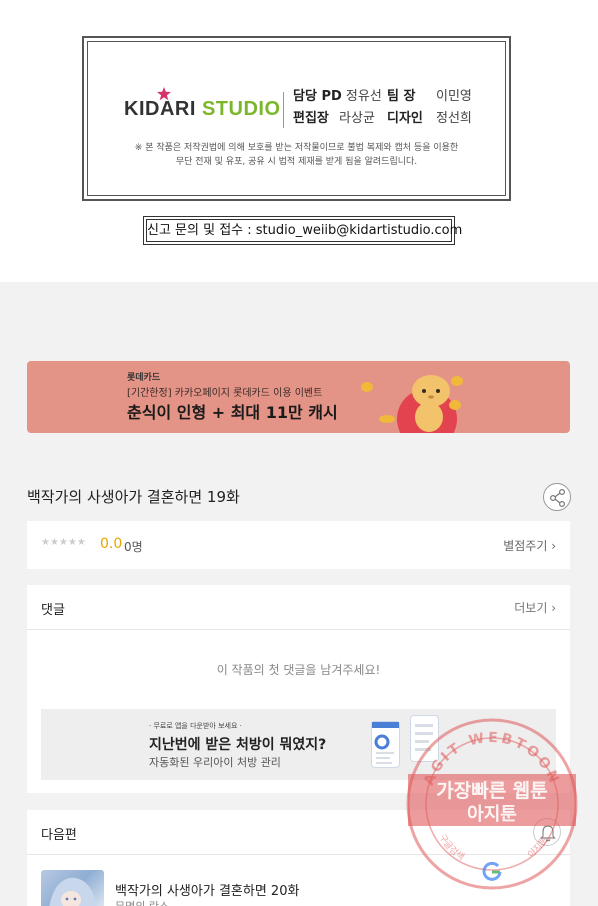  I want to click on next-episode-card: 다음편 백작가의 사생아가 결혼하면 20화 무명의 란스, so click(298, 858).